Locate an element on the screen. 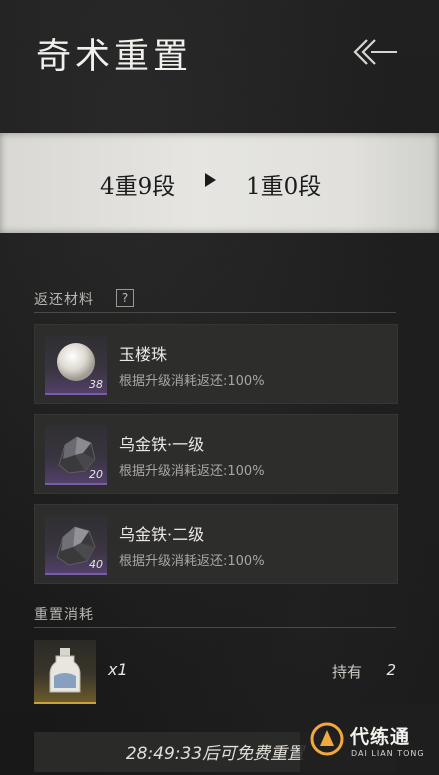 This screenshot has height=775, width=439. back-button is located at coordinates (376, 52).